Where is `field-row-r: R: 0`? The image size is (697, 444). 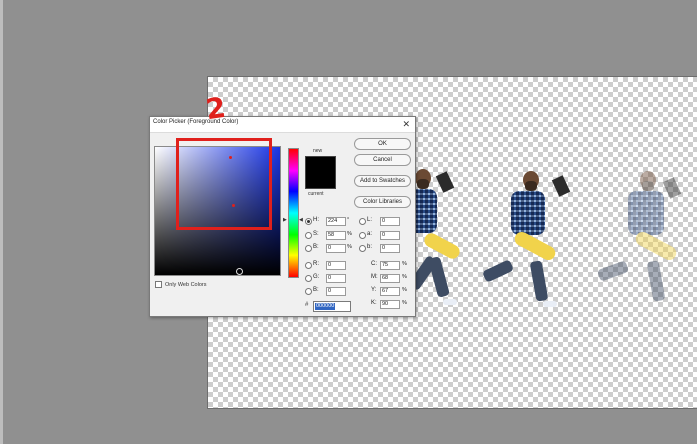
field-row-r: R: 0 is located at coordinates (330, 265).